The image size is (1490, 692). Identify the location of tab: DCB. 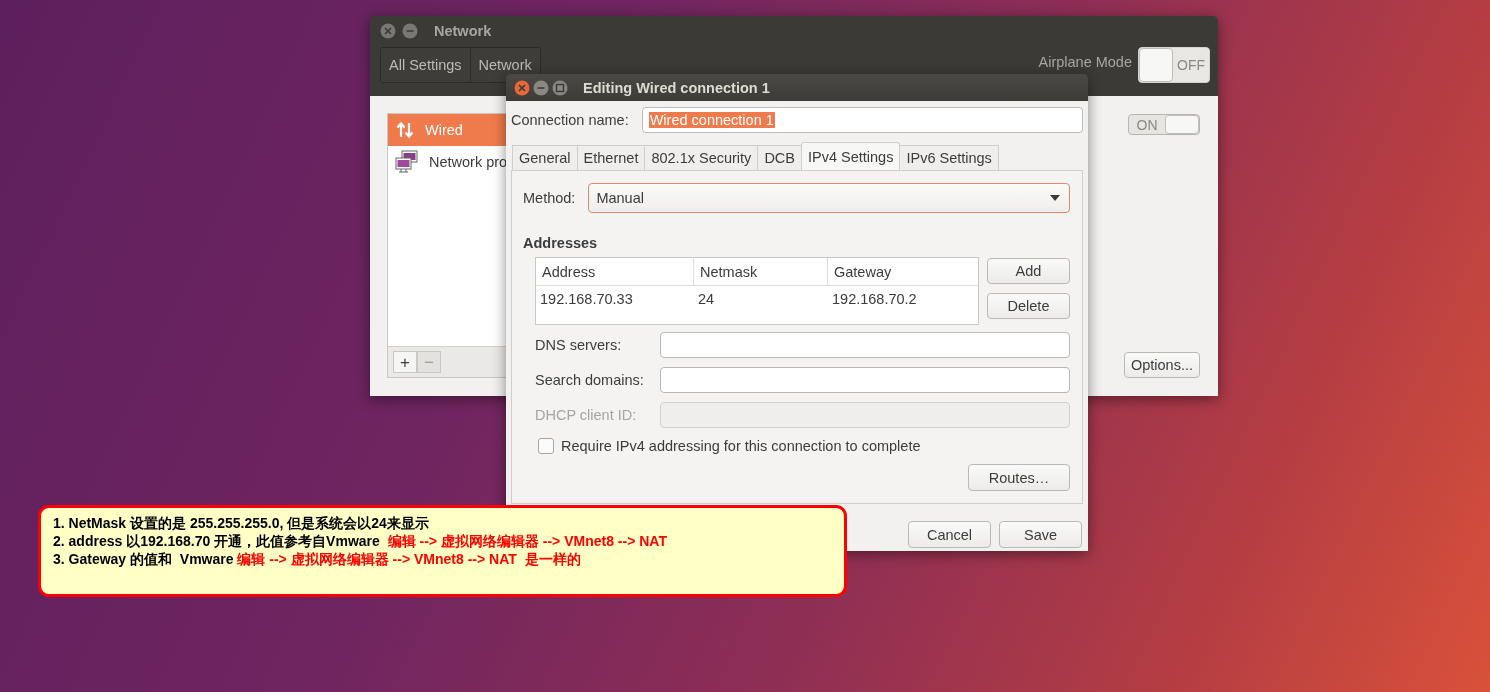
(779, 157).